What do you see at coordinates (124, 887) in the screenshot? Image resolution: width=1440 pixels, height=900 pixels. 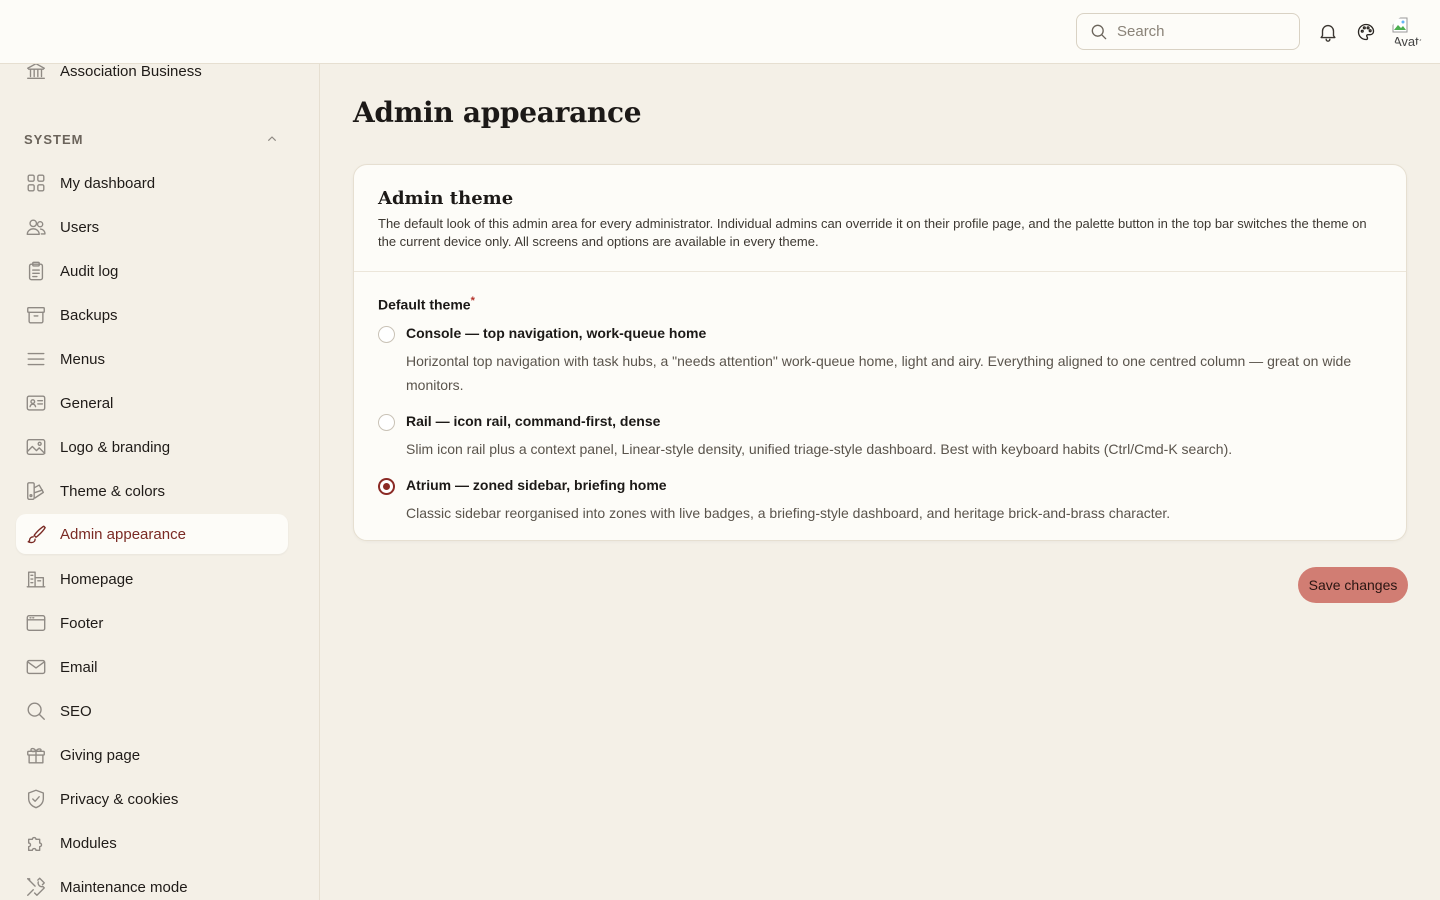 I see `sidebar-item-label: Maintenance mode` at bounding box center [124, 887].